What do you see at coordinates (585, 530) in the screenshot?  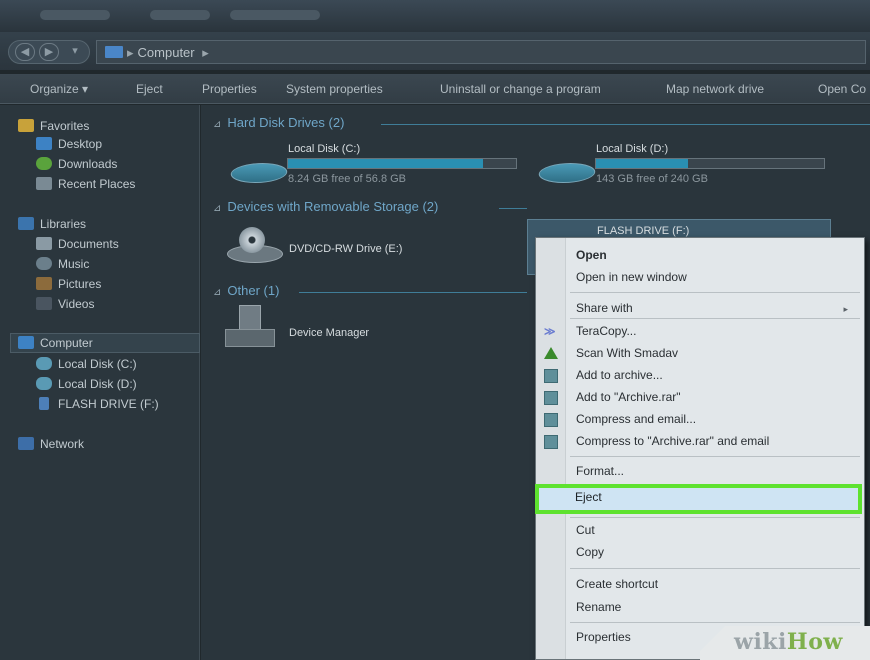 I see `menu-item-cut: Cut` at bounding box center [585, 530].